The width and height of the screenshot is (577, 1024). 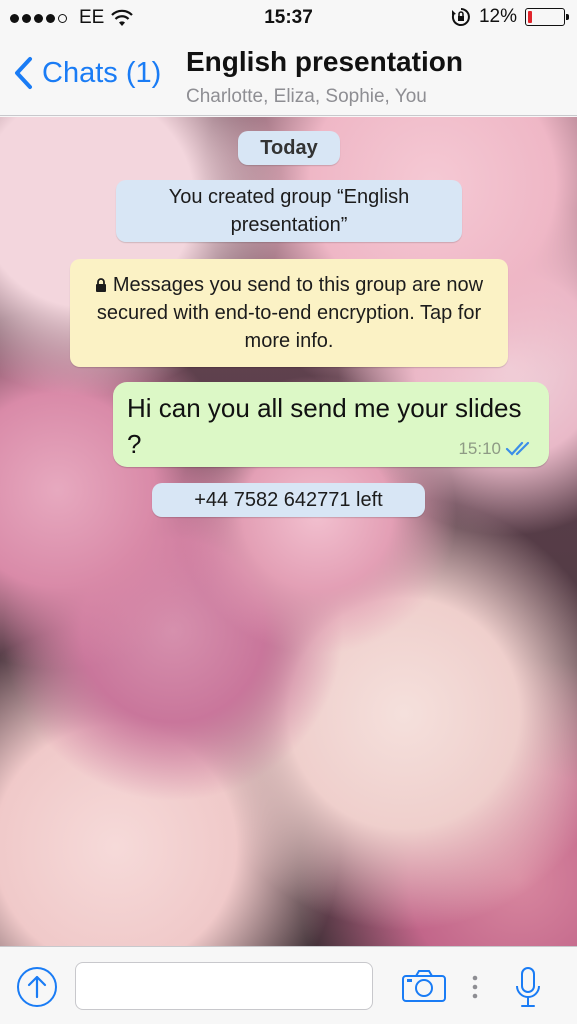 I want to click on more-icon, so click(x=475, y=987).